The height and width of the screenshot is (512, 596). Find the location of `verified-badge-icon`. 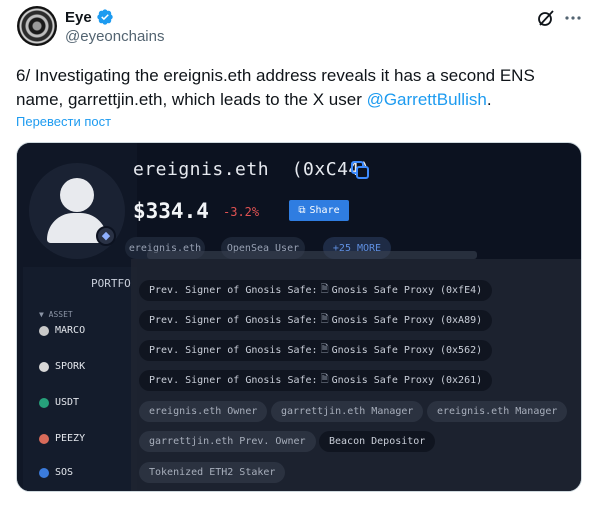

verified-badge-icon is located at coordinates (105, 17).